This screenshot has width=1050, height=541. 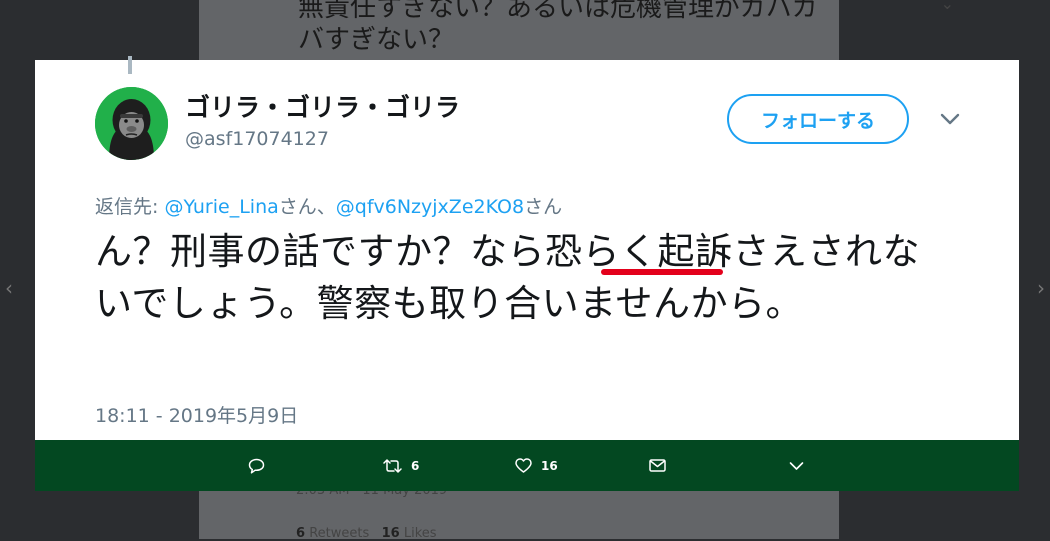 I want to click on like-count: 16, so click(x=549, y=465).